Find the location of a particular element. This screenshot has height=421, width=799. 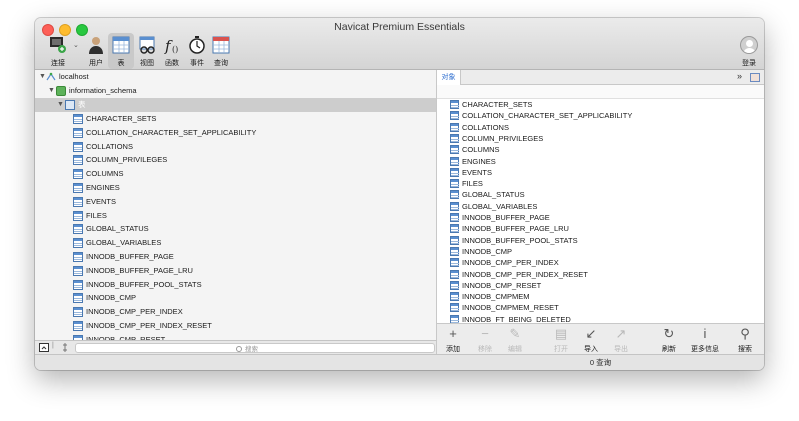

toolbar-user-label: 用户 is located at coordinates (96, 63).